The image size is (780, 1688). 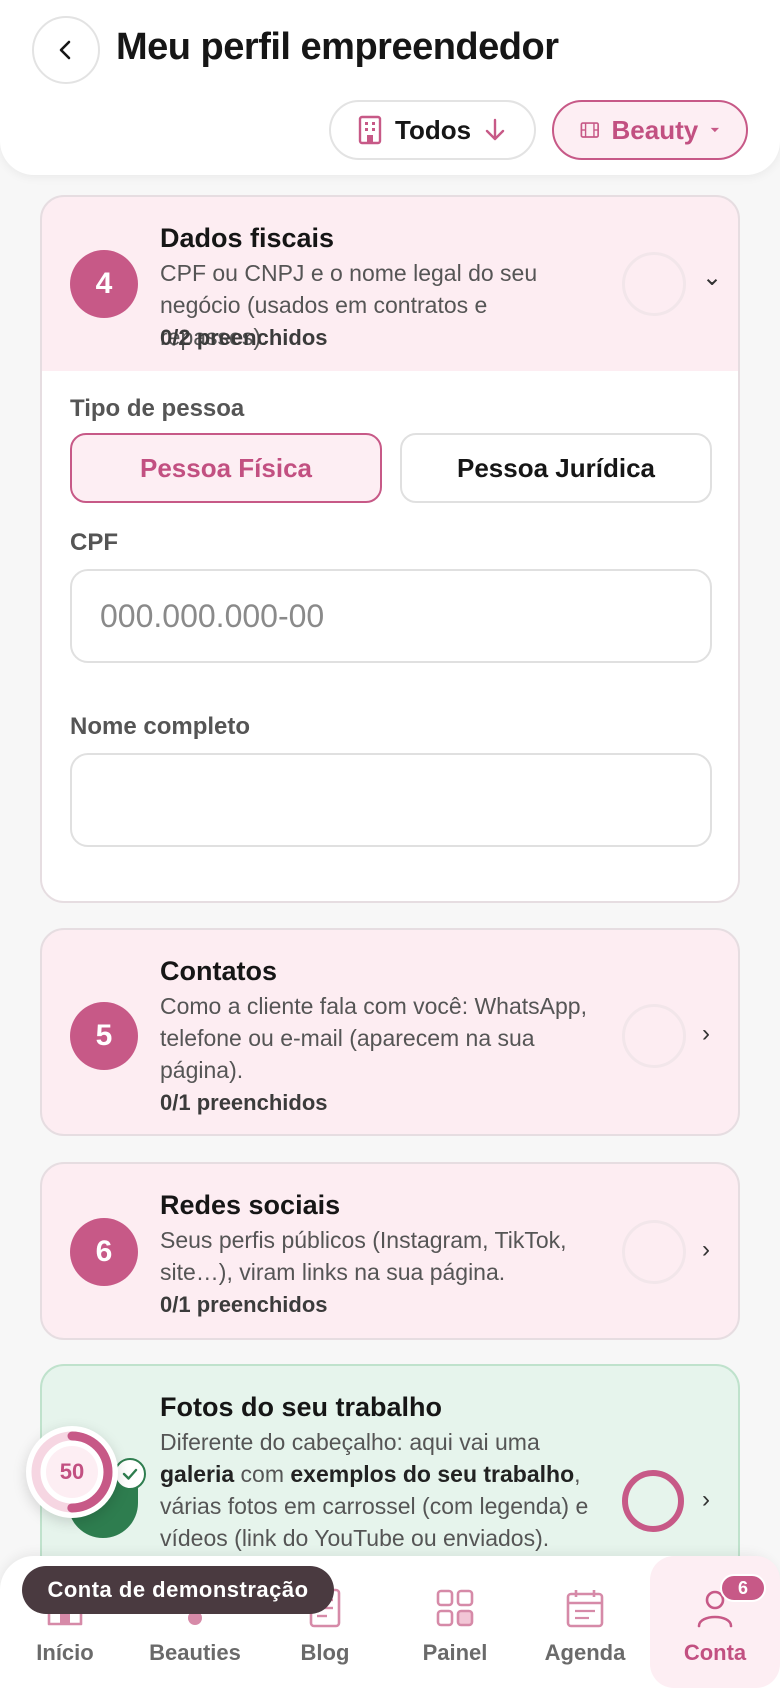 What do you see at coordinates (250, 1205) in the screenshot?
I see `step-title: Redes sociais` at bounding box center [250, 1205].